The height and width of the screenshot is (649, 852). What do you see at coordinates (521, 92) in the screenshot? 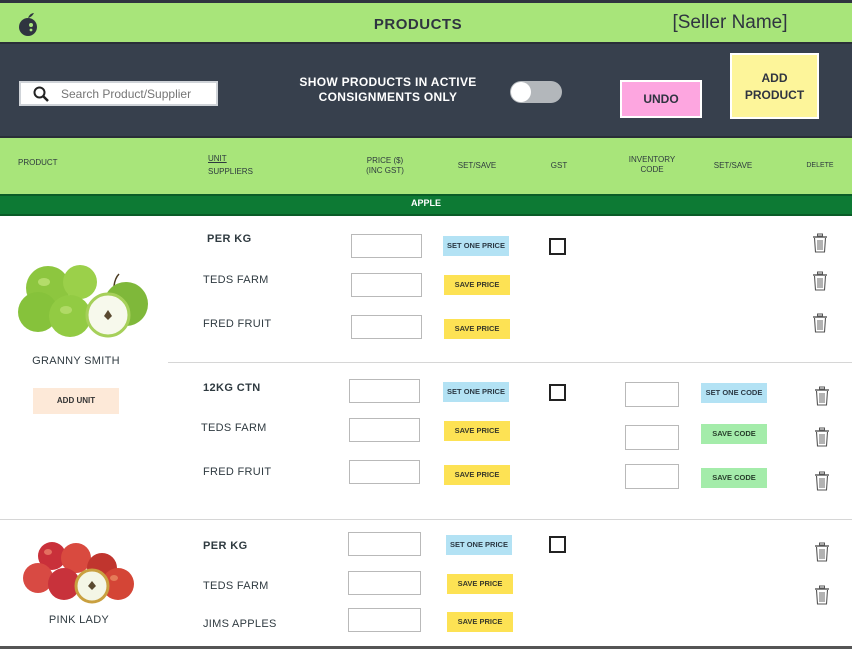
I see `toggle-knob` at bounding box center [521, 92].